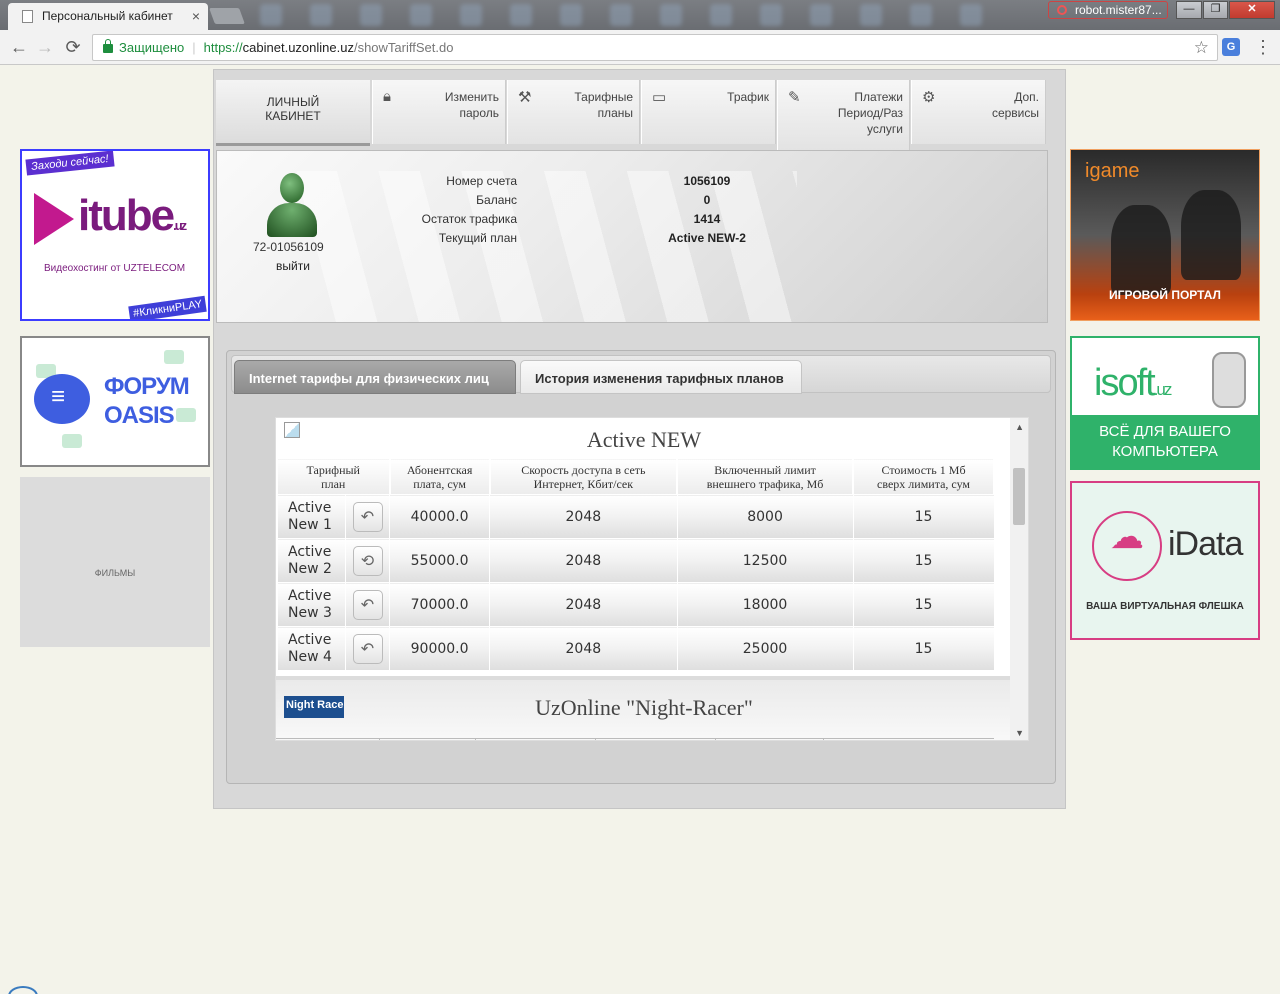  Describe the element at coordinates (288, 247) in the screenshot. I see `account-login: 72-01056109` at that location.